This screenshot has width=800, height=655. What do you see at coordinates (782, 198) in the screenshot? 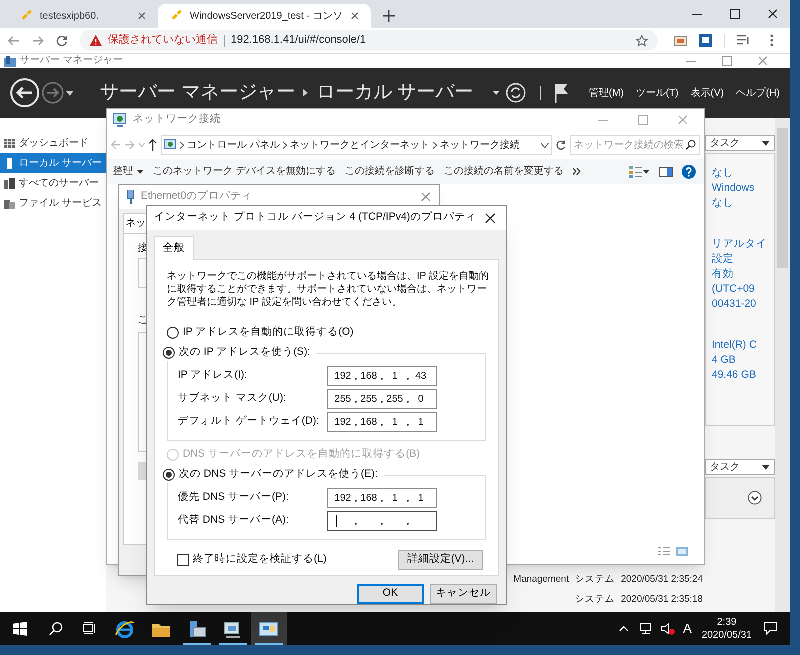
I see `scrollbar-thumb` at bounding box center [782, 198].